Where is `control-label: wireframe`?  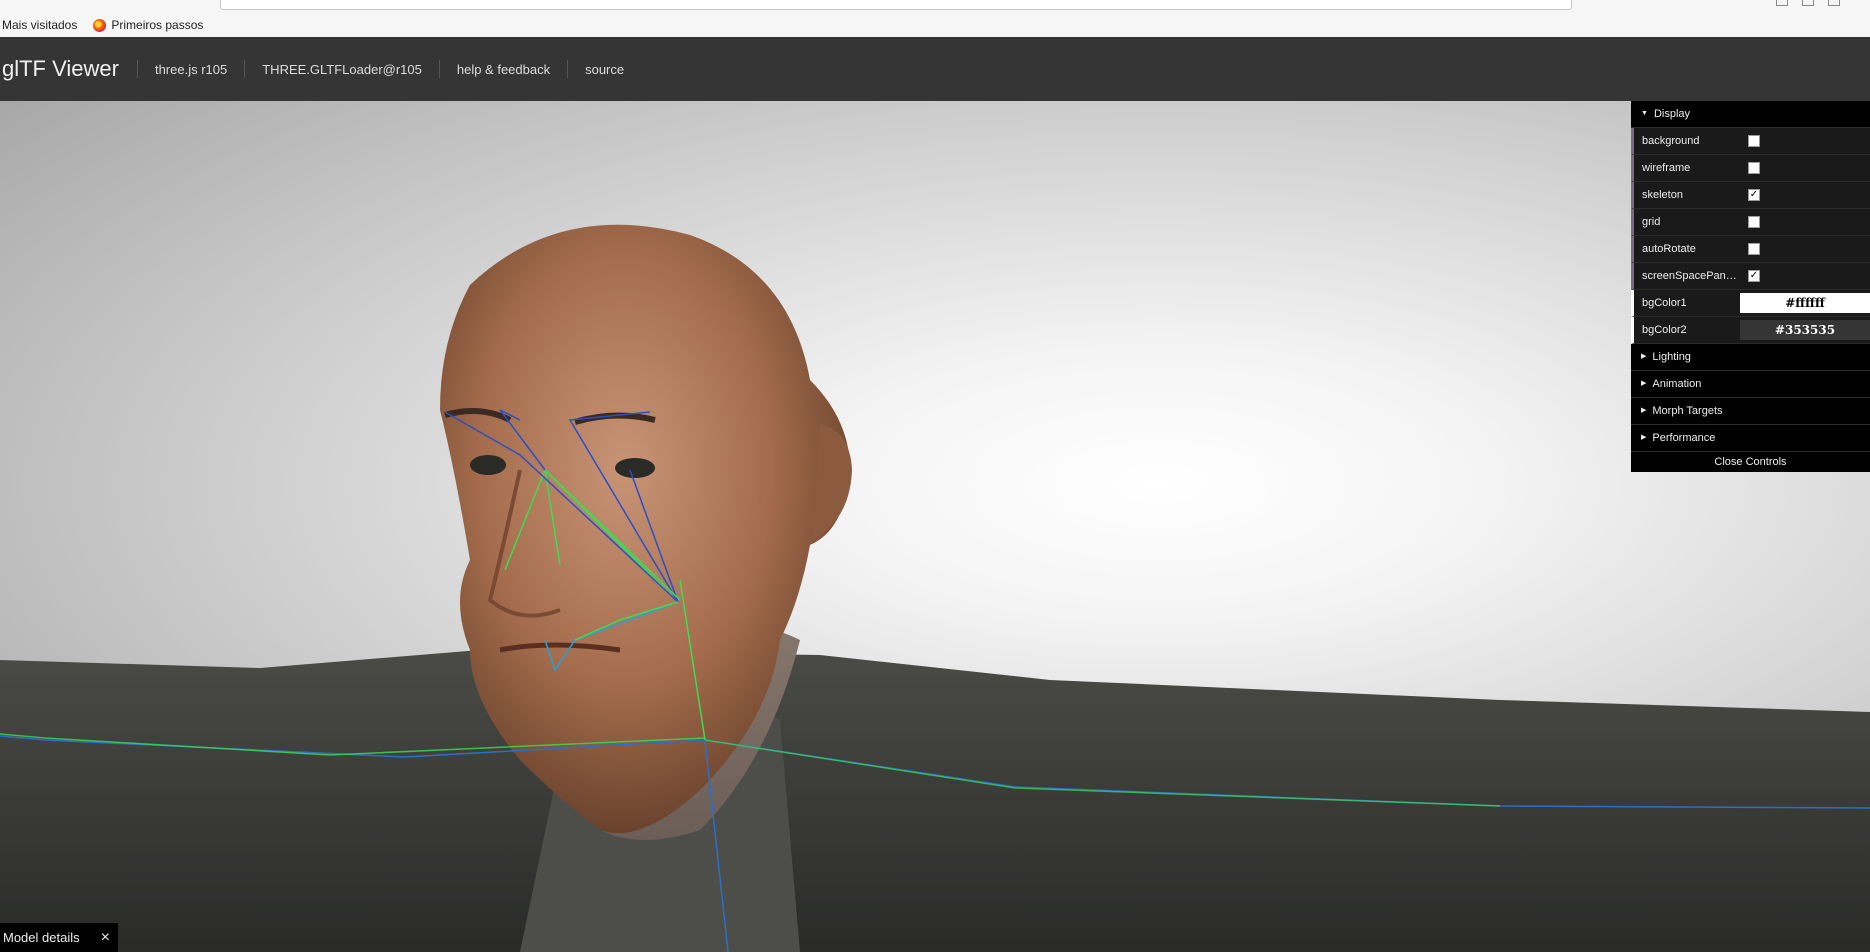
control-label: wireframe is located at coordinates (1666, 168).